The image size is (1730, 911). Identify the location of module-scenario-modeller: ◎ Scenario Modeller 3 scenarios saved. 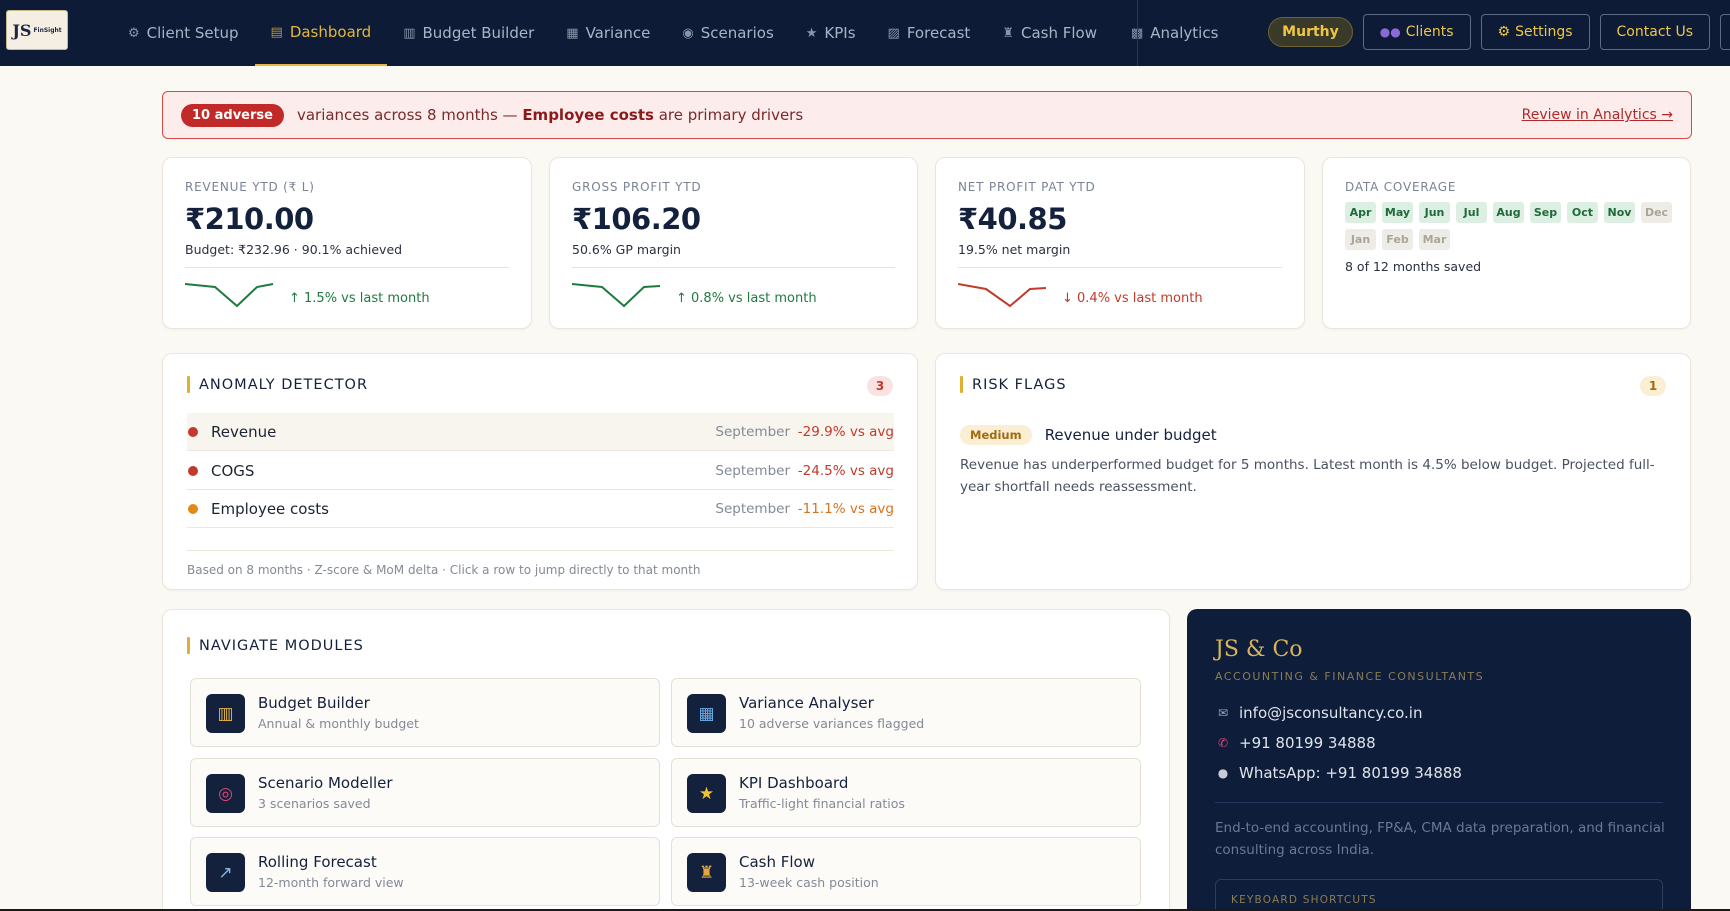
(425, 792).